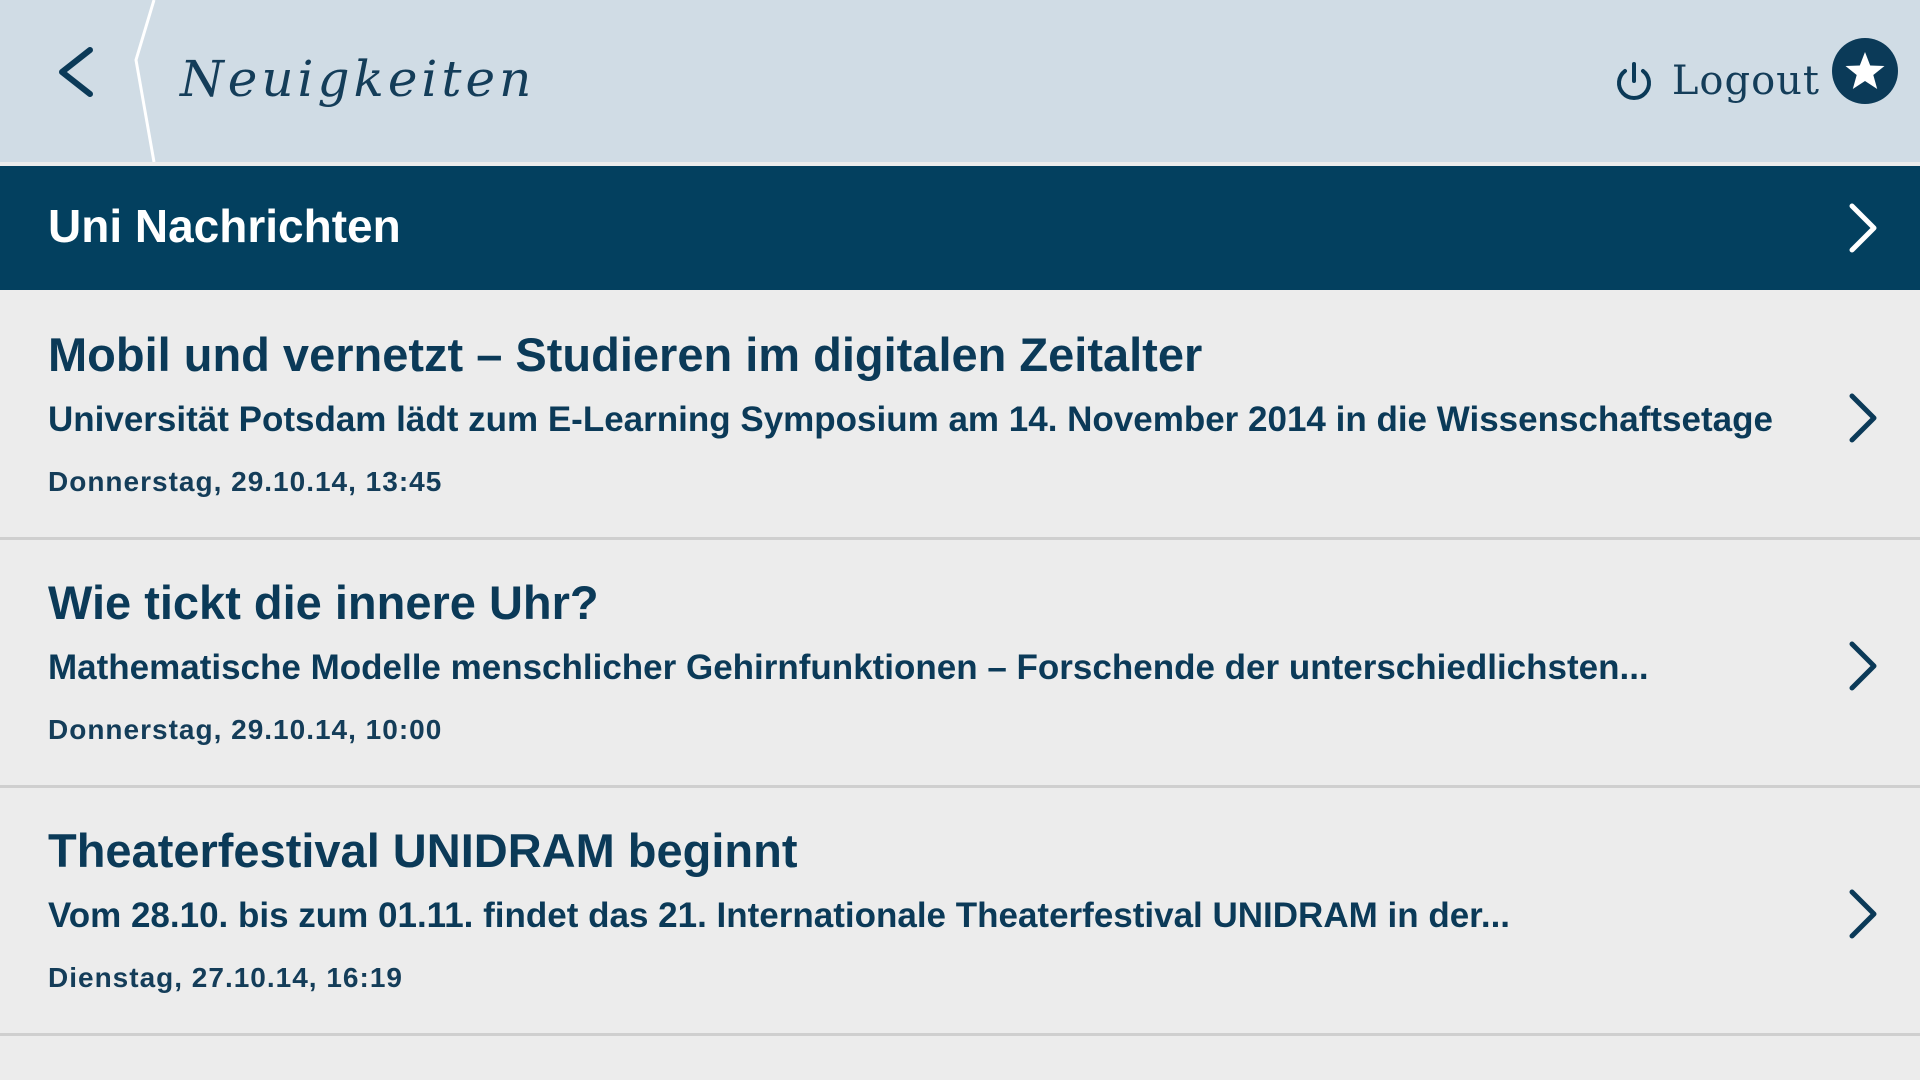 The height and width of the screenshot is (1080, 1920). What do you see at coordinates (225, 977) in the screenshot?
I see `news-date: Dienstag, 27.10.14, 16:19` at bounding box center [225, 977].